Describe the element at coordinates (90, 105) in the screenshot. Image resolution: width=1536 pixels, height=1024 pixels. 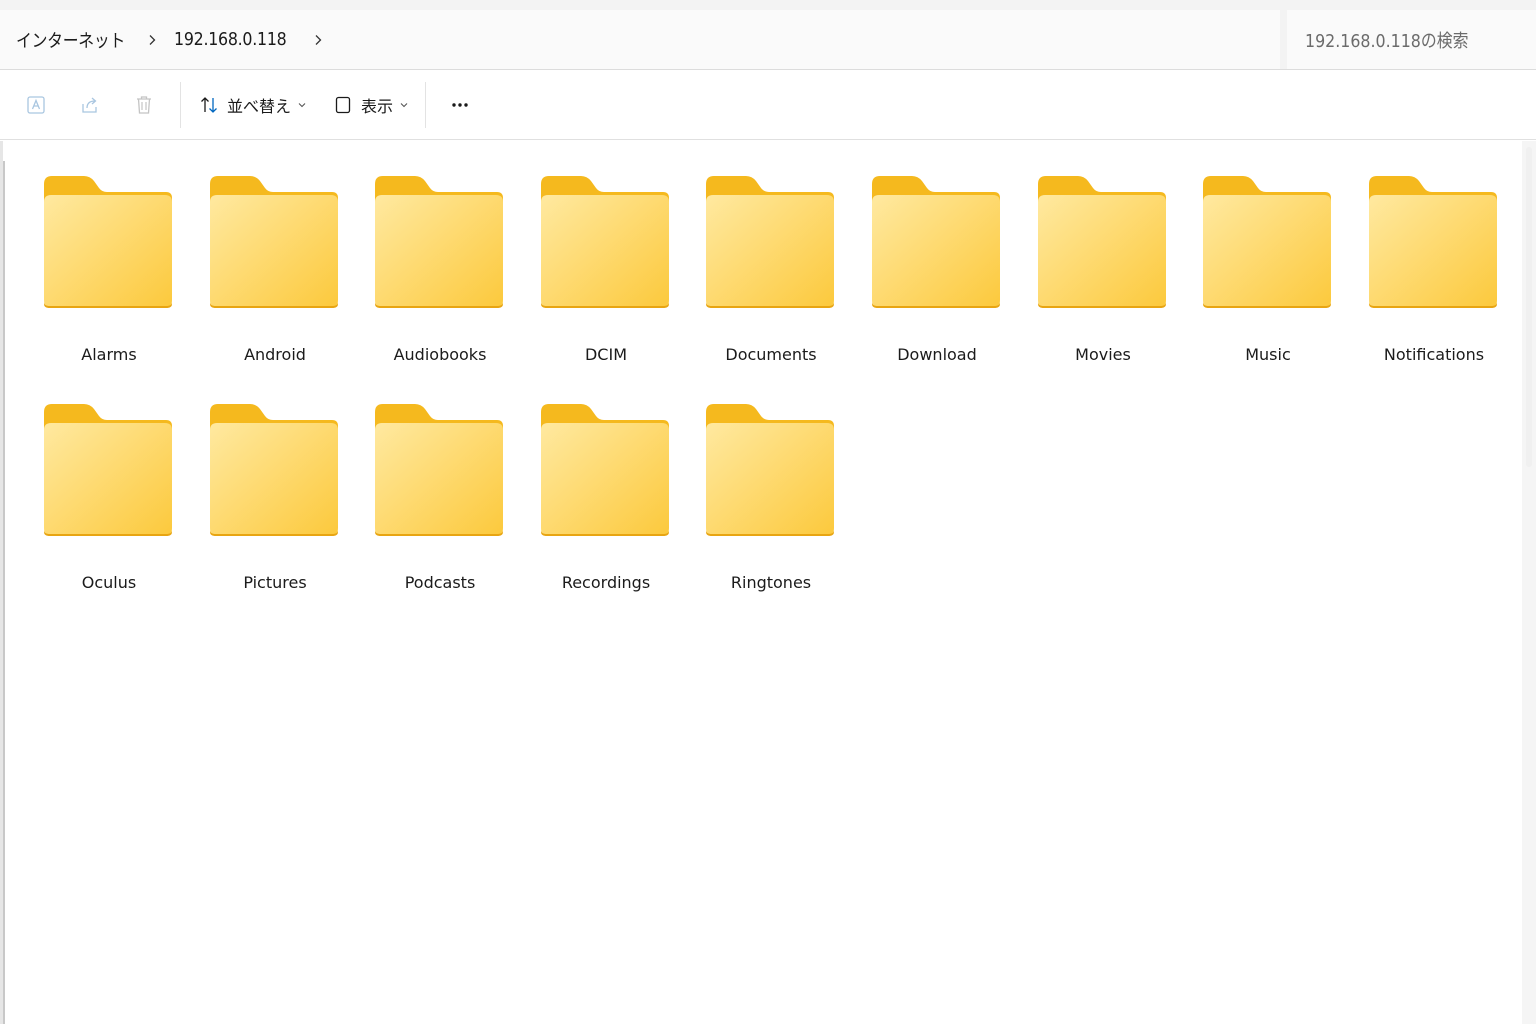
I see `share-icon` at that location.